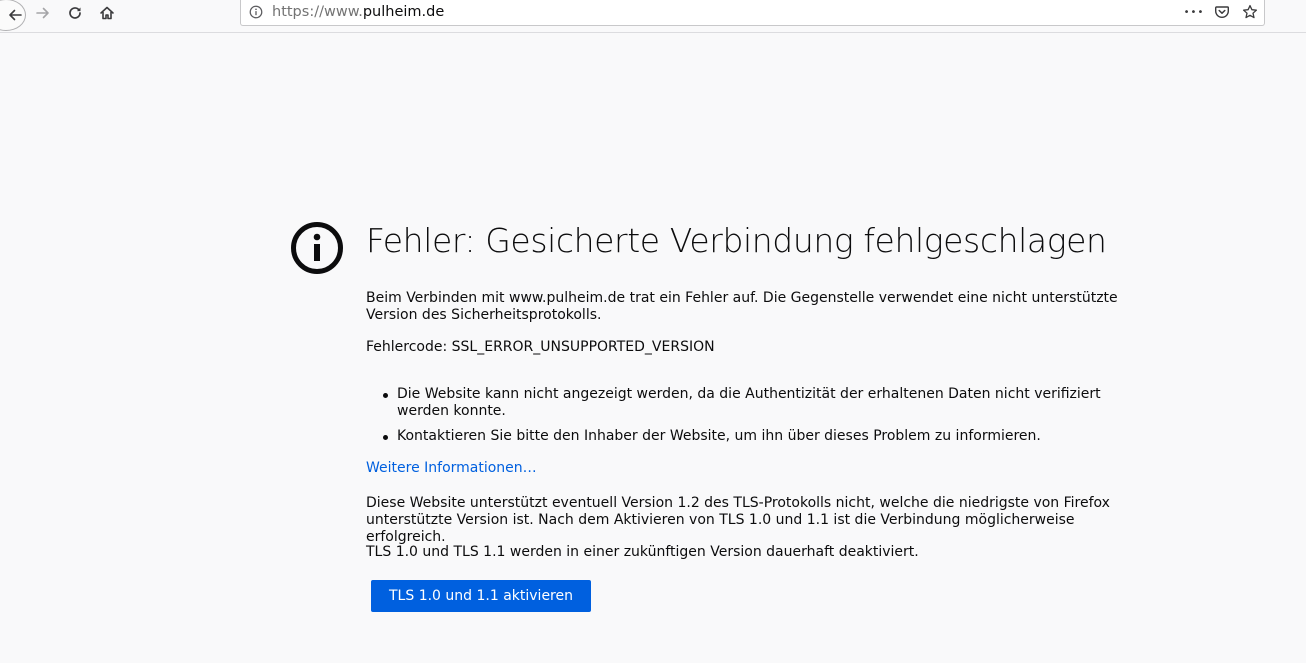 The image size is (1306, 663). I want to click on url-text: https://www.pulheim.de, so click(358, 12).